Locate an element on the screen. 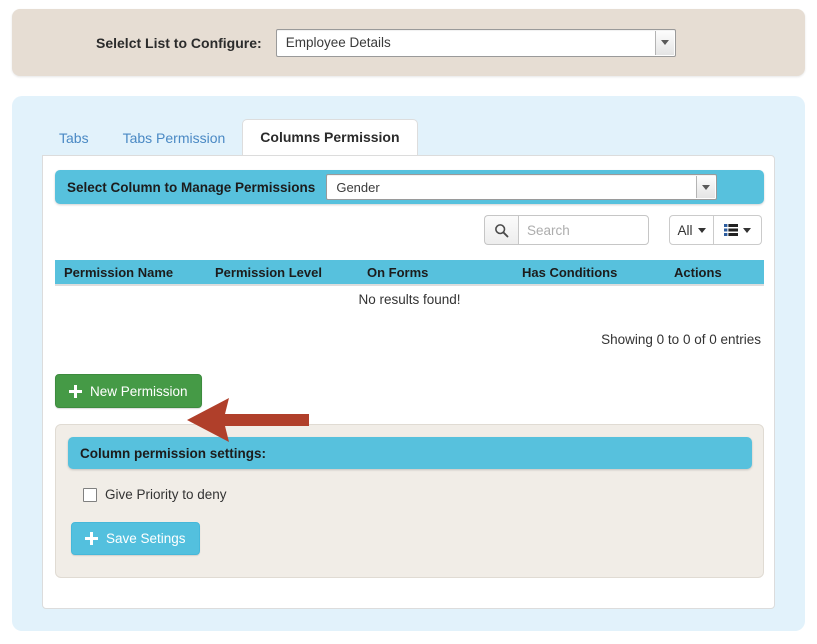 The height and width of the screenshot is (644, 817). tab-tabs: Tabs is located at coordinates (74, 138).